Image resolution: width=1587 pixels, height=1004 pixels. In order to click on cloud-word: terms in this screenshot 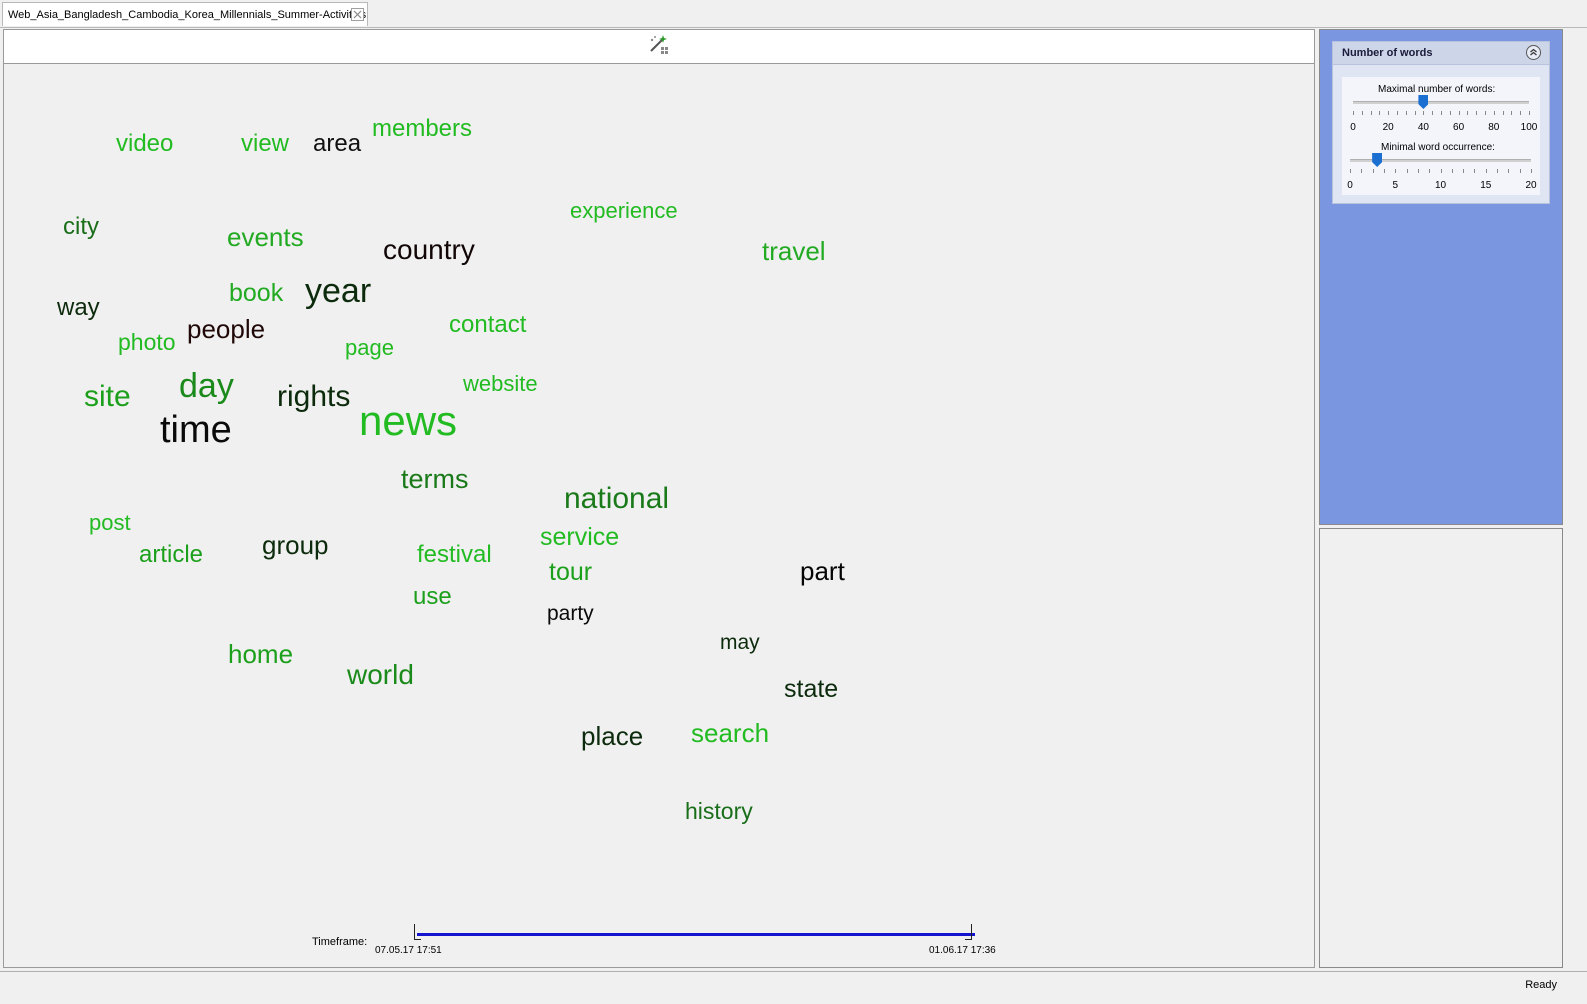, I will do `click(435, 479)`.